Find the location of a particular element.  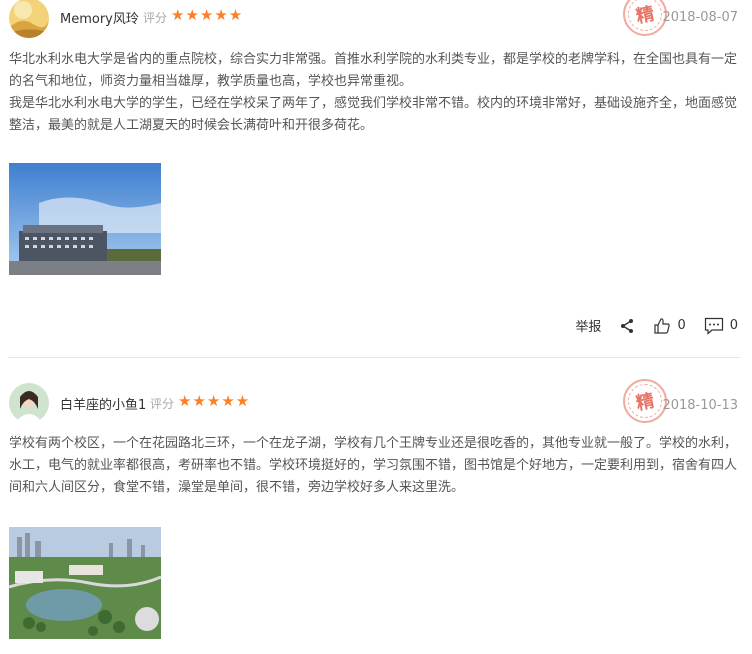

report-button: 举报 is located at coordinates (588, 325).